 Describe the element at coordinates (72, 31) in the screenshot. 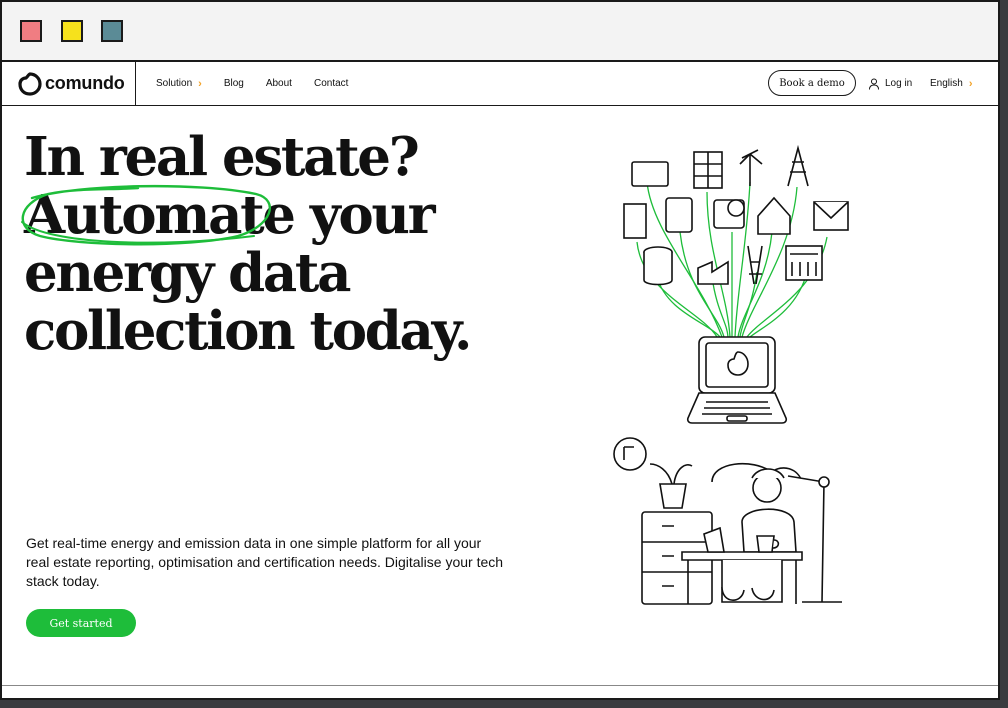

I see `minimize-button` at that location.